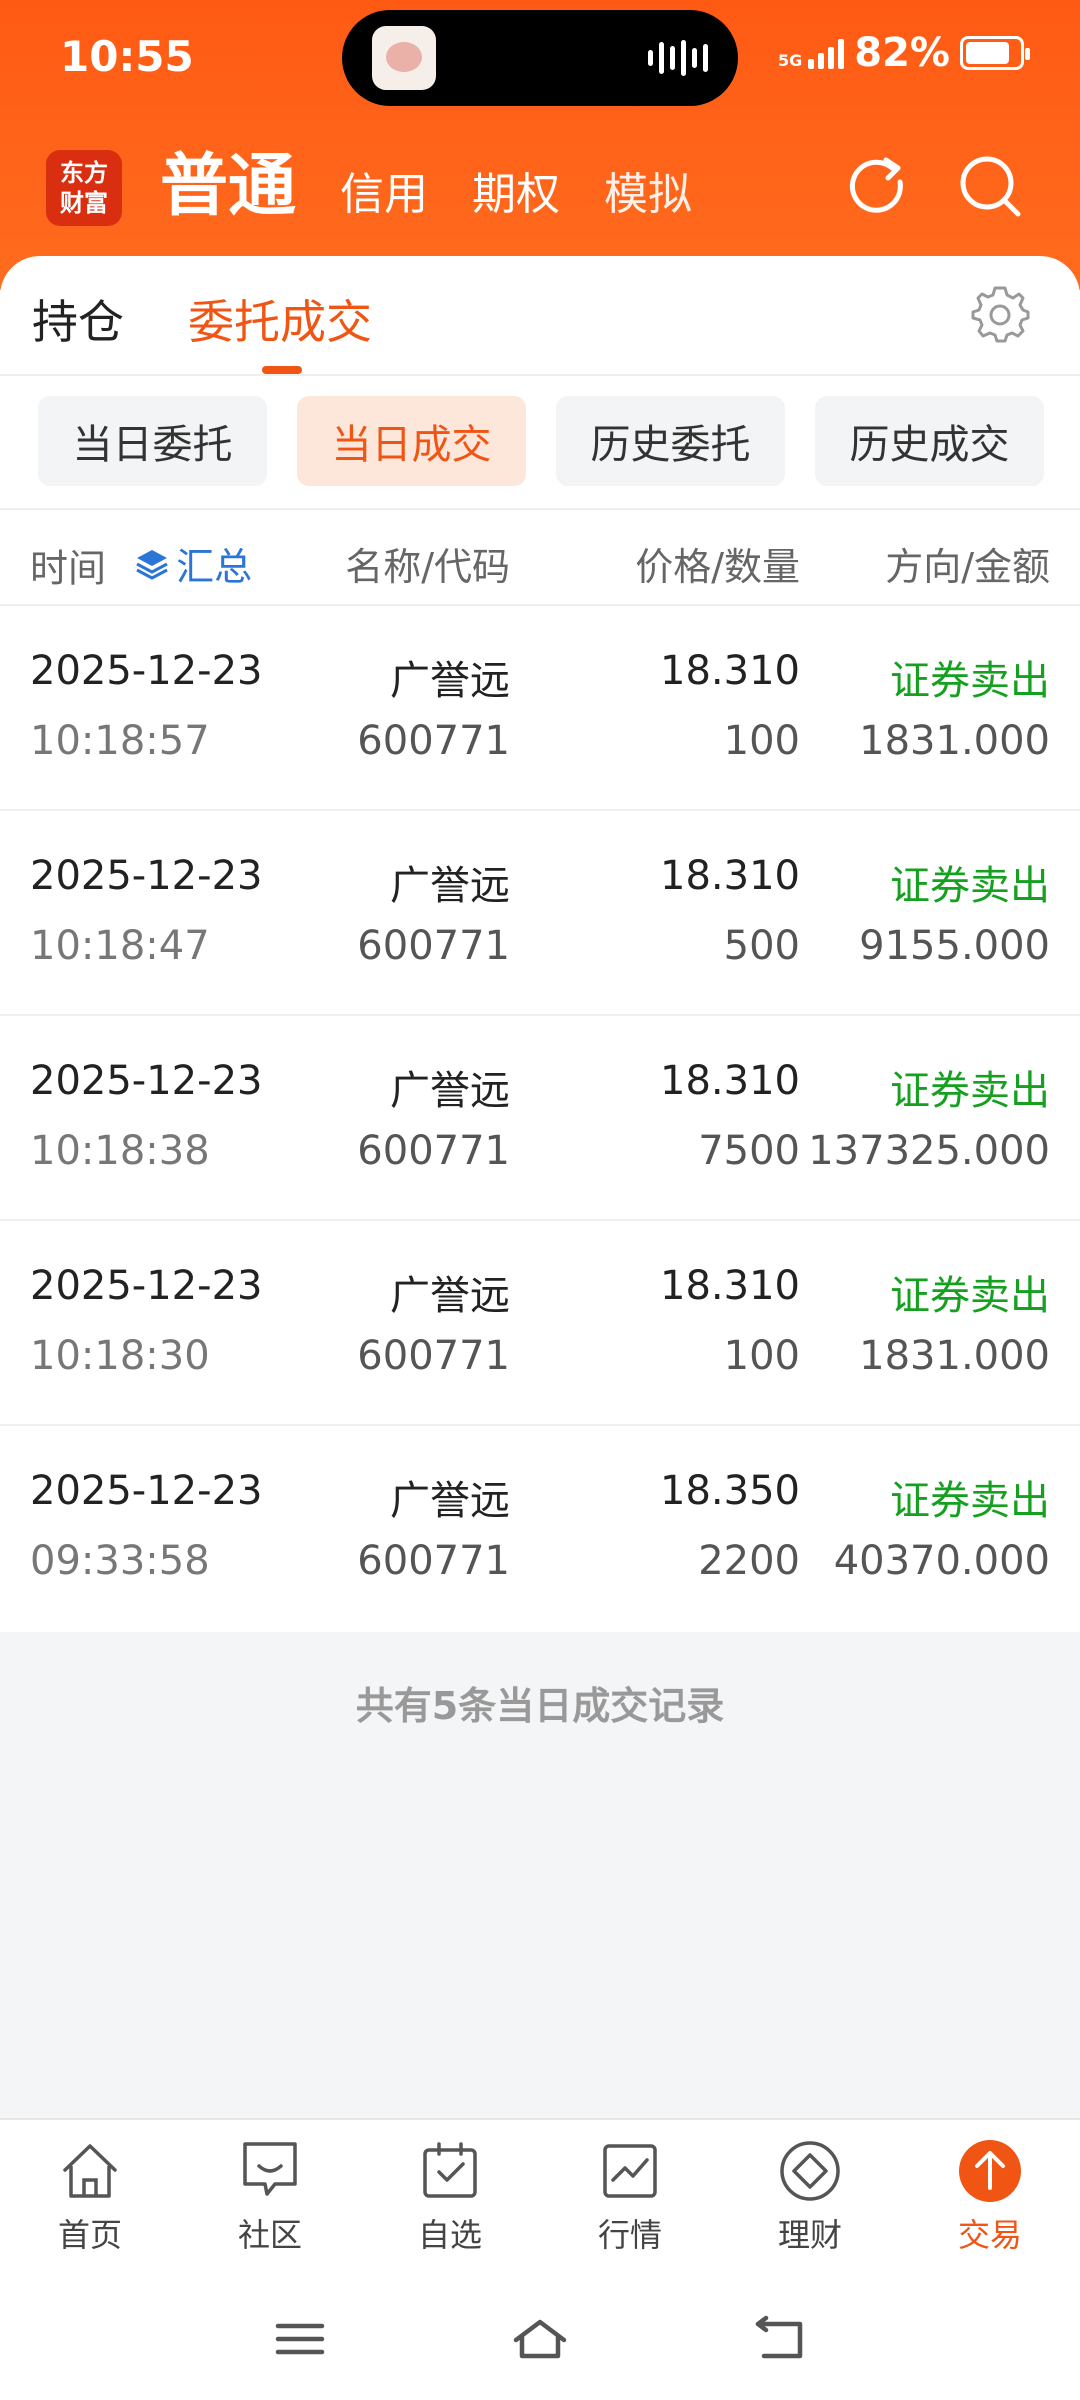 The image size is (1080, 2400). What do you see at coordinates (411, 441) in the screenshot?
I see `seg-today-trades: 当日成交` at bounding box center [411, 441].